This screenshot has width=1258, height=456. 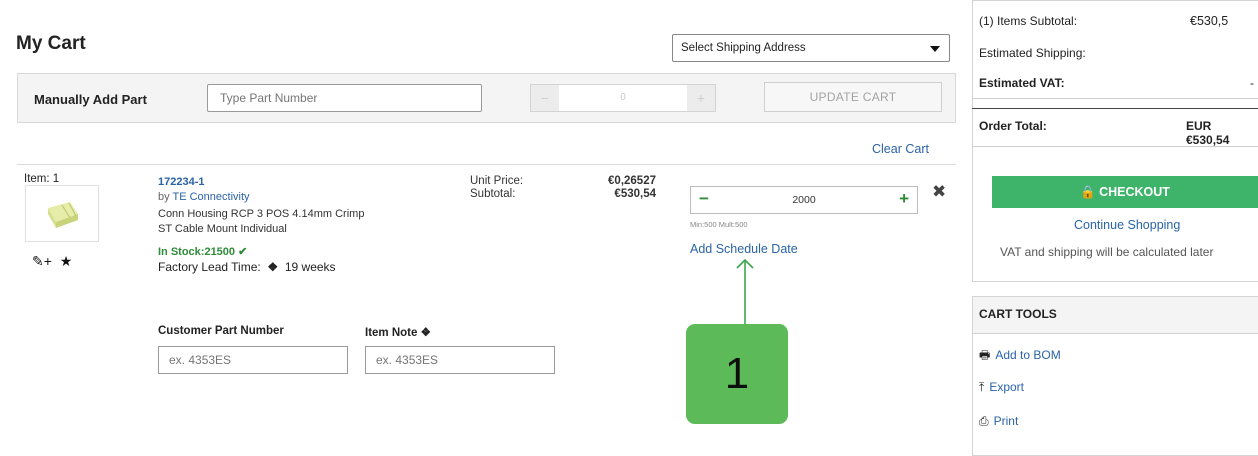 I want to click on qty-value: 2000, so click(x=804, y=200).